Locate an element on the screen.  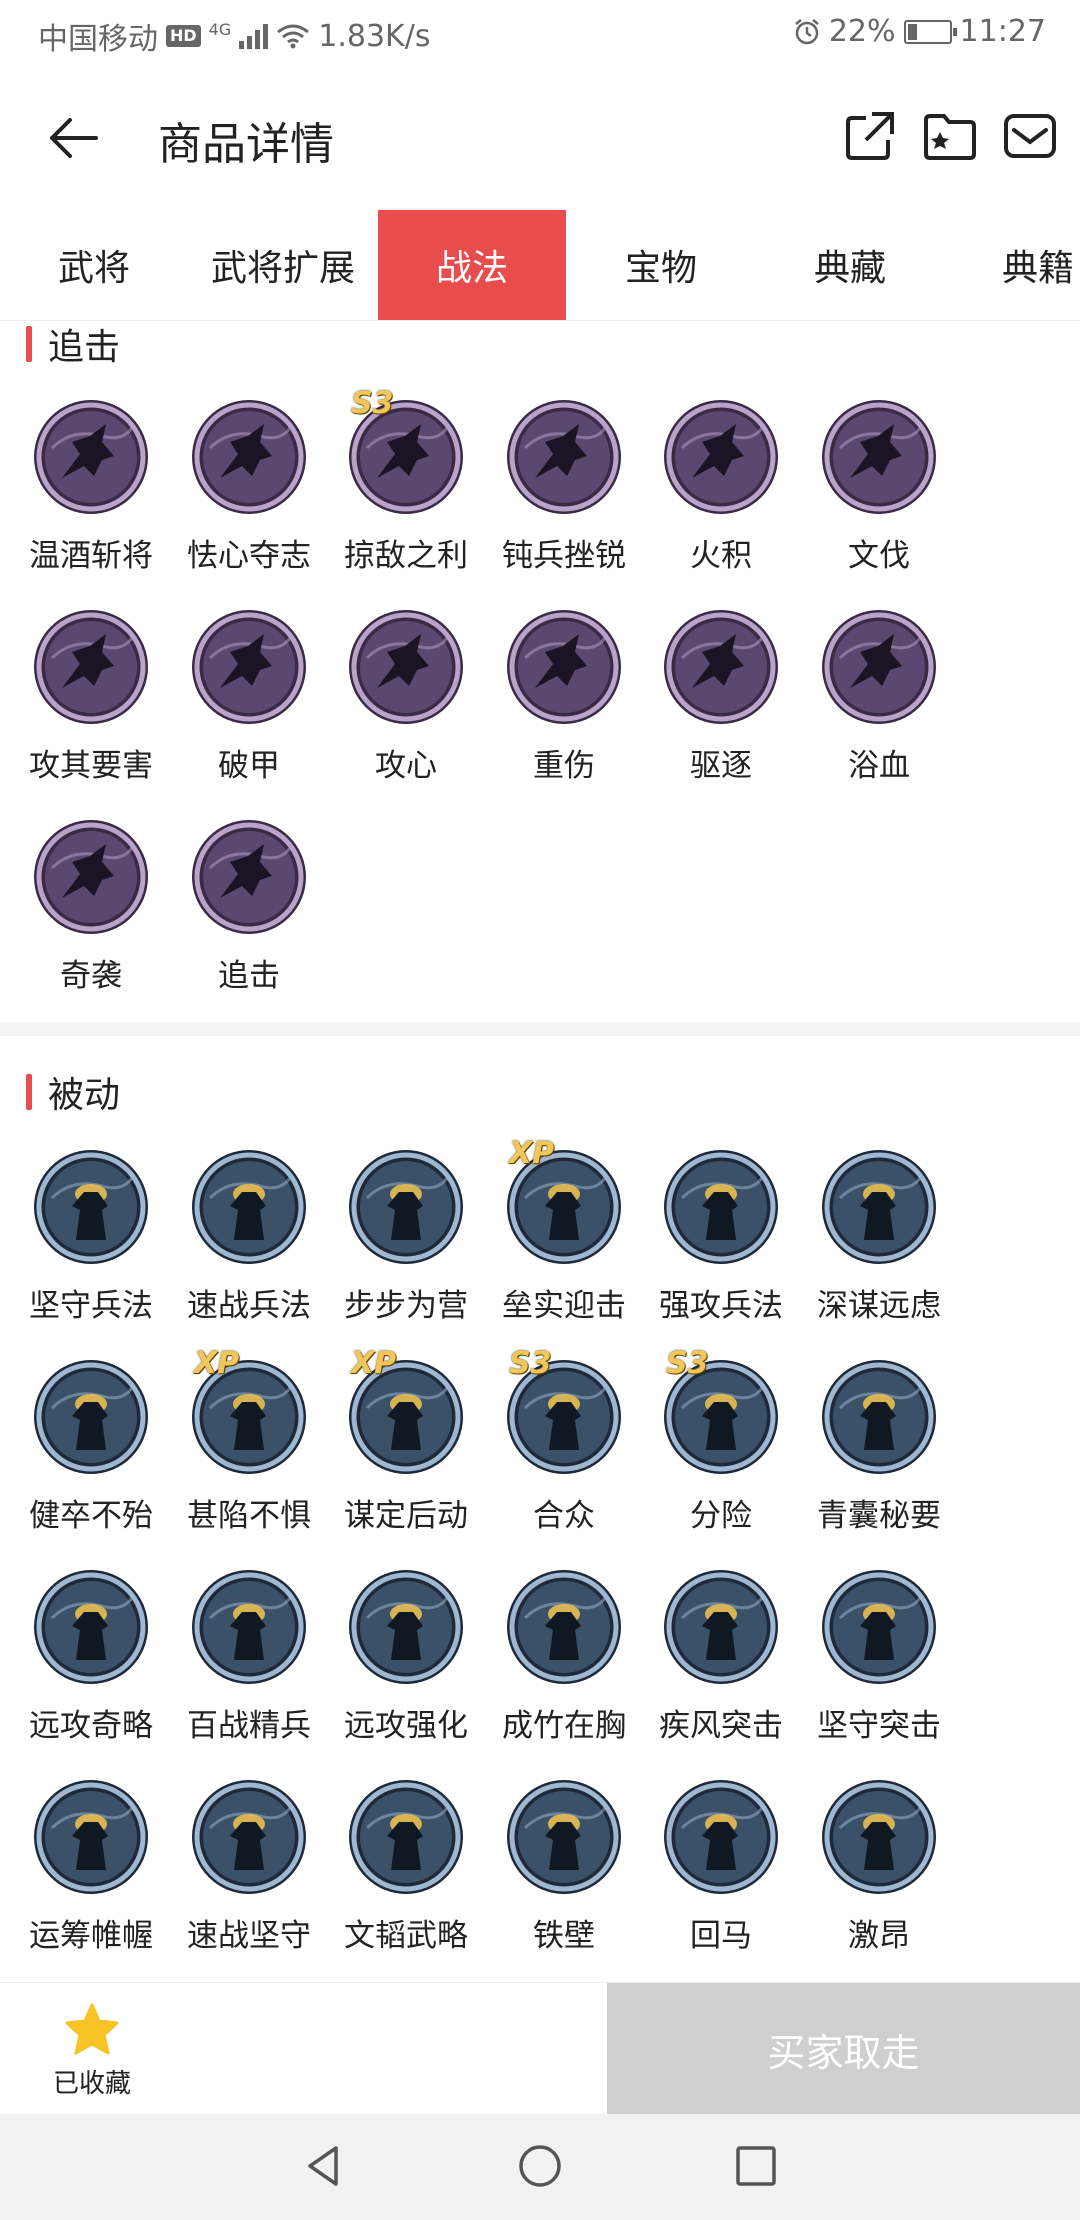
clock-time: 11:27 is located at coordinates (1002, 31).